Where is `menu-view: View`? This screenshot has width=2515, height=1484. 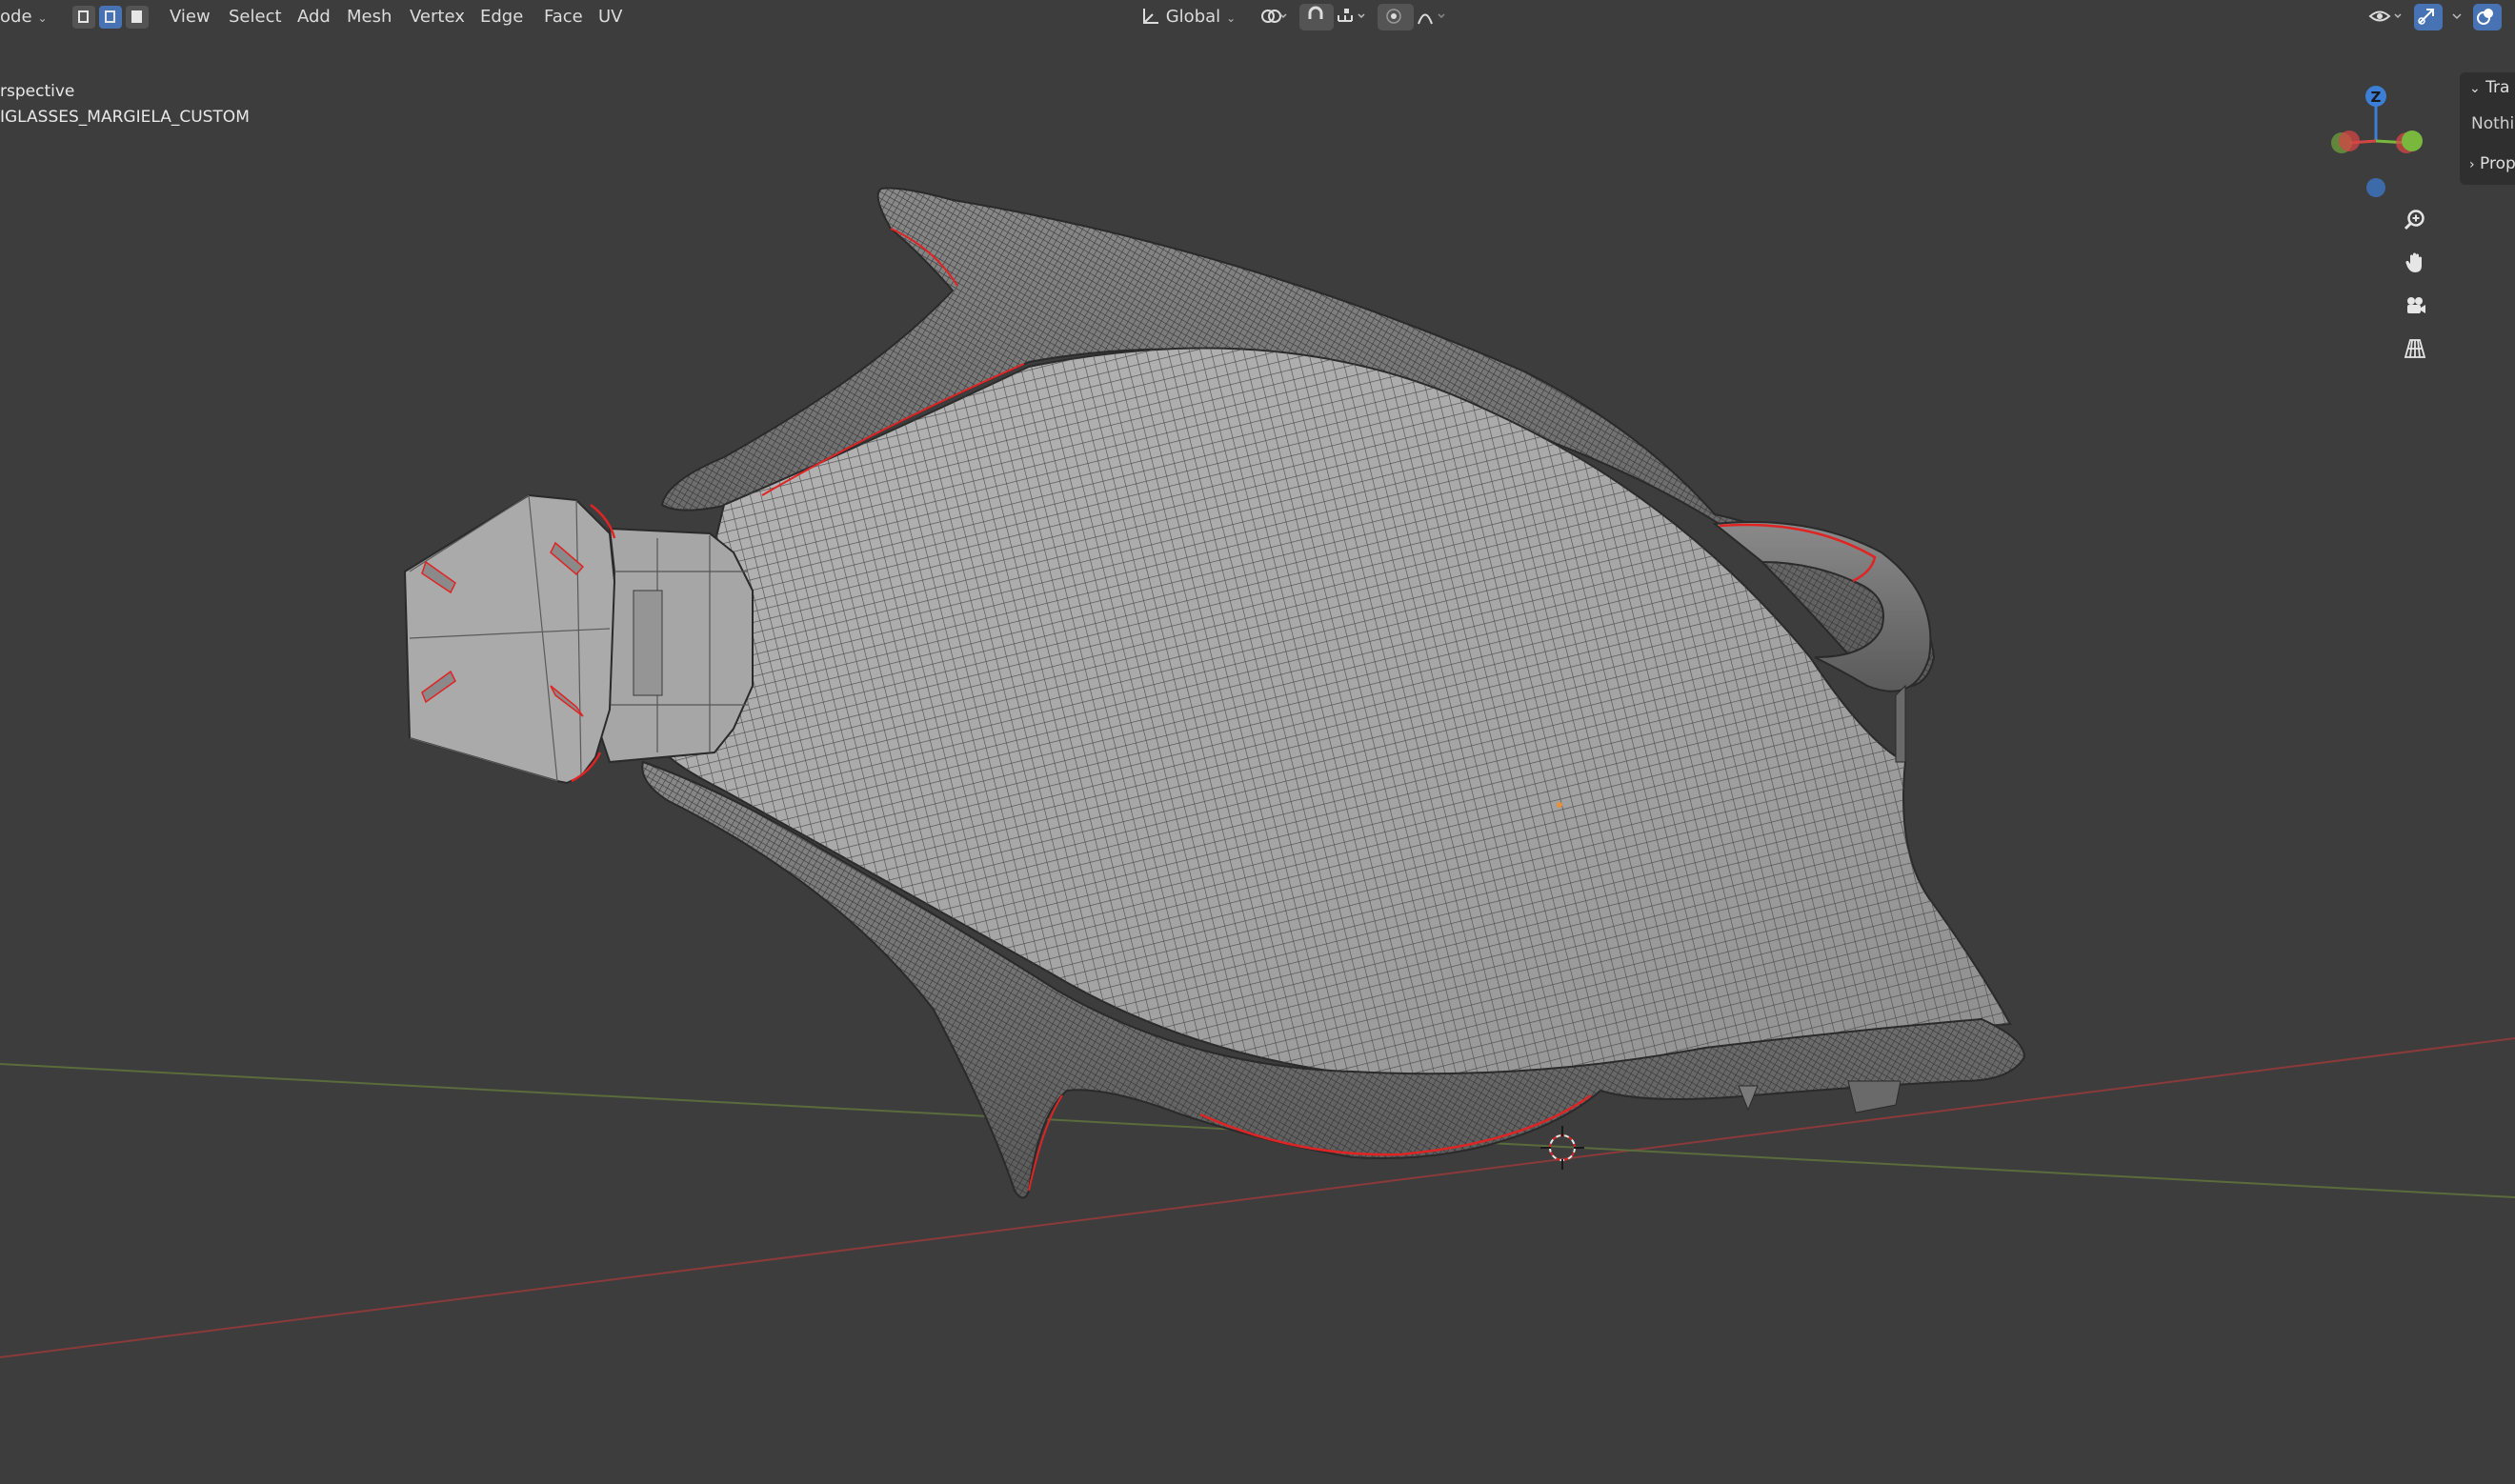
menu-view: View is located at coordinates (190, 17).